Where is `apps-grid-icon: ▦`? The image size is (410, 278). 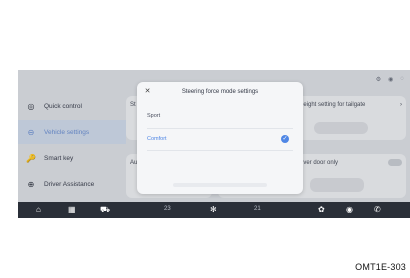 apps-grid-icon: ▦ is located at coordinates (72, 209).